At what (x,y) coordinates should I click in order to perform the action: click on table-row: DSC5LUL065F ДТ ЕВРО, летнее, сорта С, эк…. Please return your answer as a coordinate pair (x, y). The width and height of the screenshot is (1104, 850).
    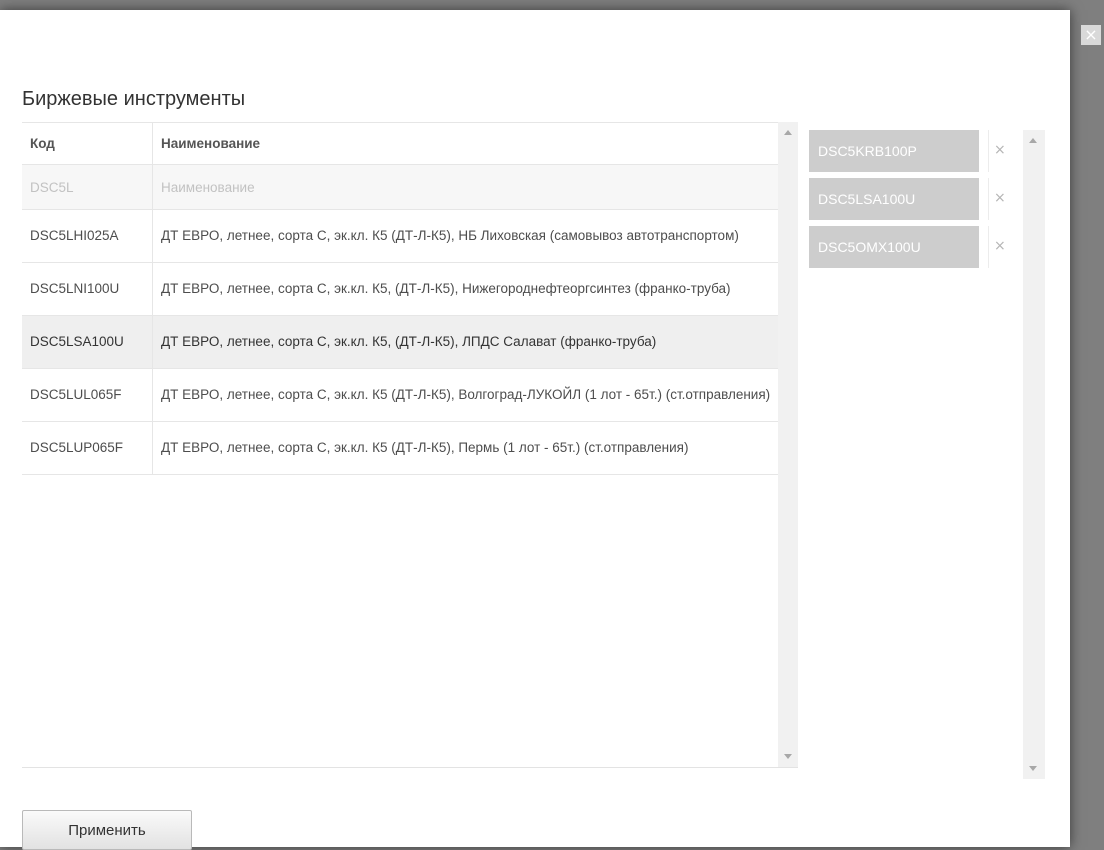
    Looking at the image, I should click on (400, 395).